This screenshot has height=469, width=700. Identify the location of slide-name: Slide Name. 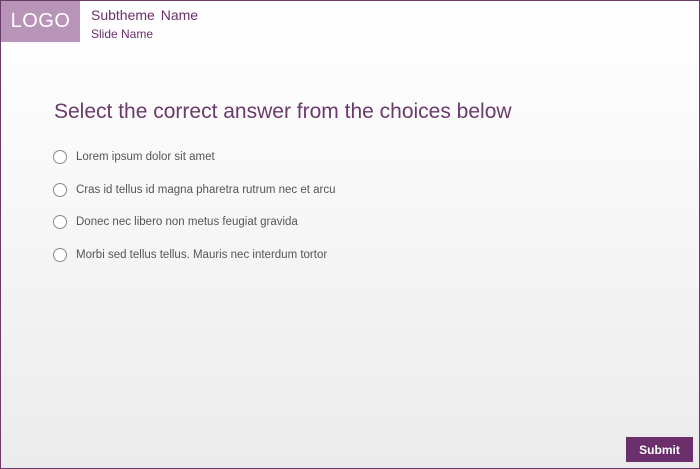
(122, 34).